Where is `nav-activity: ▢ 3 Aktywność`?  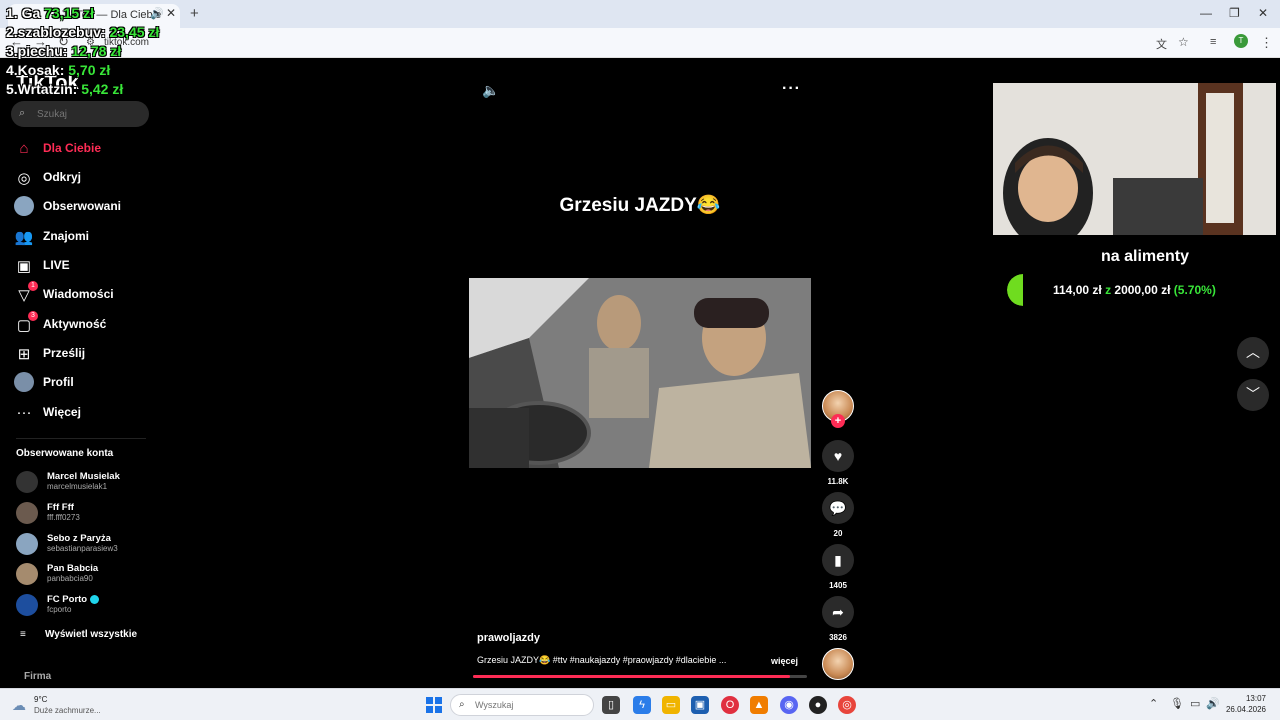 nav-activity: ▢ 3 Aktywność is located at coordinates (84, 323).